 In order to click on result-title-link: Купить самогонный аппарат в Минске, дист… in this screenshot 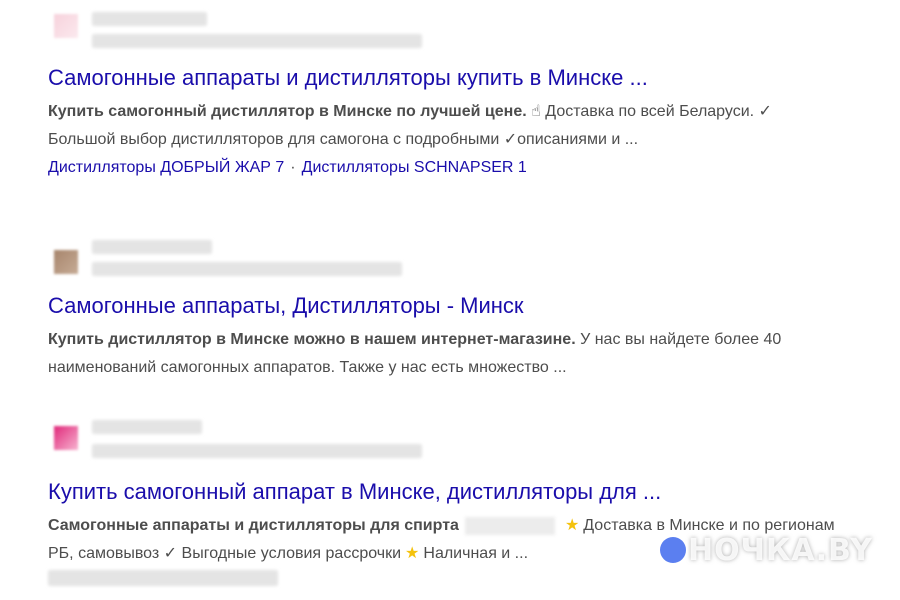, I will do `click(463, 492)`.